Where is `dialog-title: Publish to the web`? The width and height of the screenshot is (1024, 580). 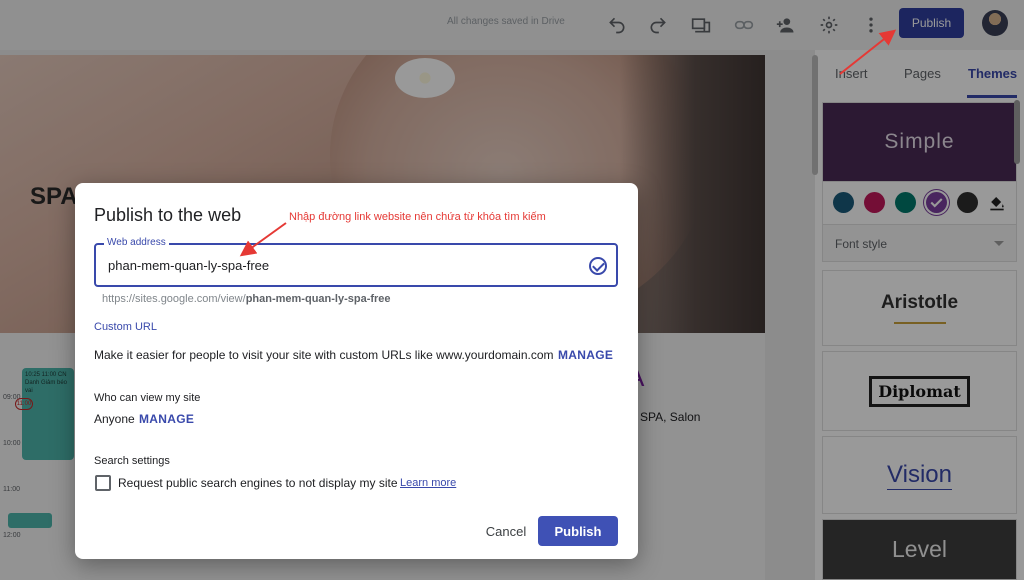
dialog-title: Publish to the web is located at coordinates (168, 215).